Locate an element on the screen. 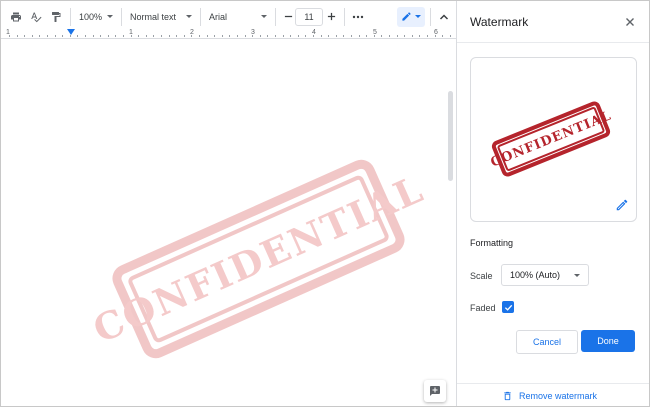 The width and height of the screenshot is (650, 407). editing-mode-button is located at coordinates (411, 16).